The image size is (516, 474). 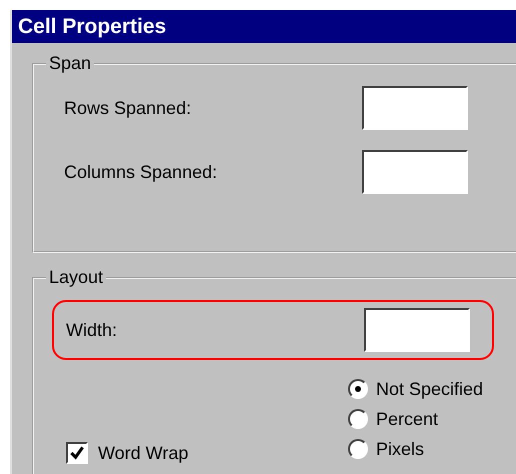 I want to click on field-label: Columns Spanned:, so click(x=141, y=172).